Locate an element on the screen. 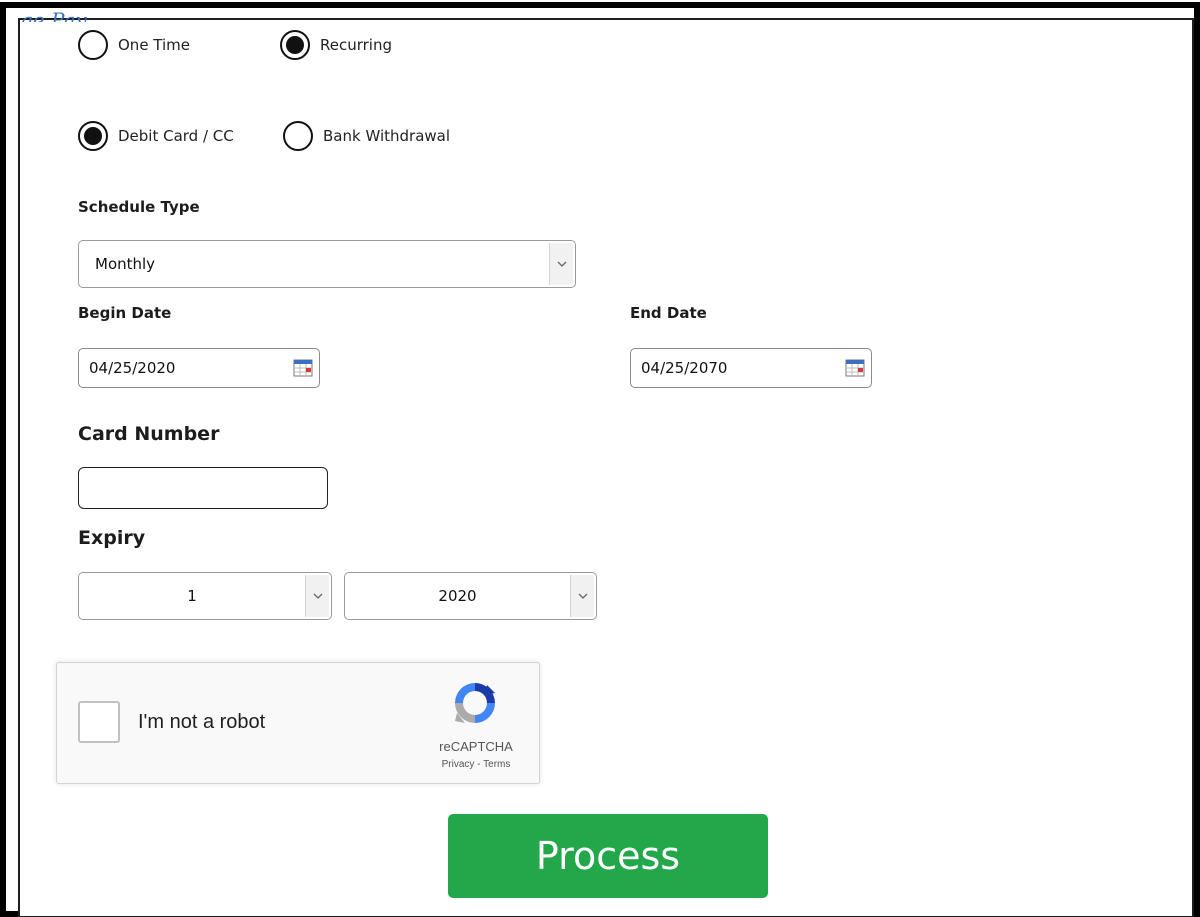  radio-recurring-circle is located at coordinates (295, 45).